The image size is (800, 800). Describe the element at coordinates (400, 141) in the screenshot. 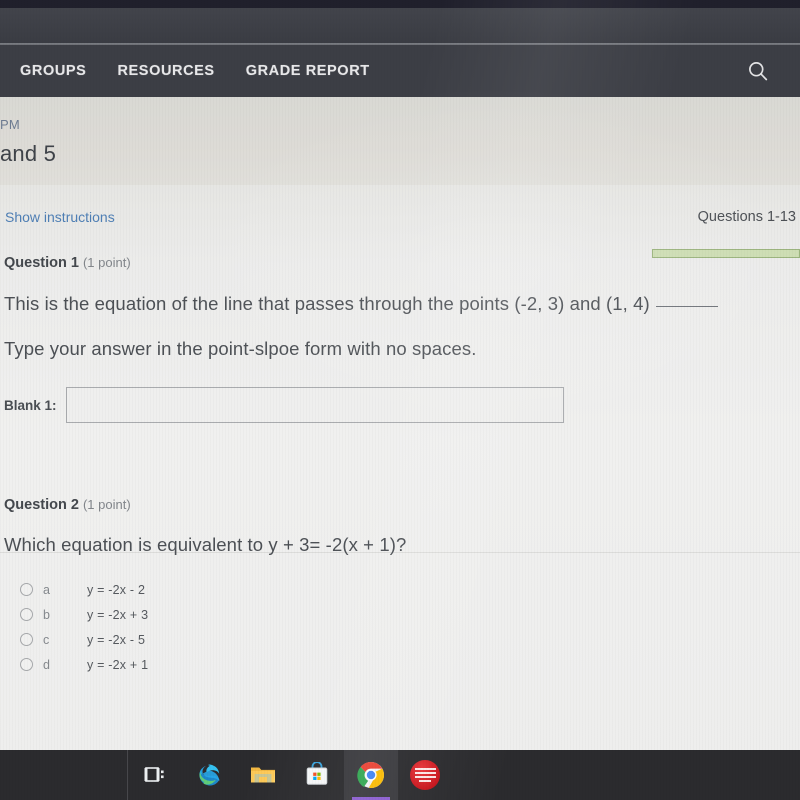

I see `page-header: PM and 5` at that location.